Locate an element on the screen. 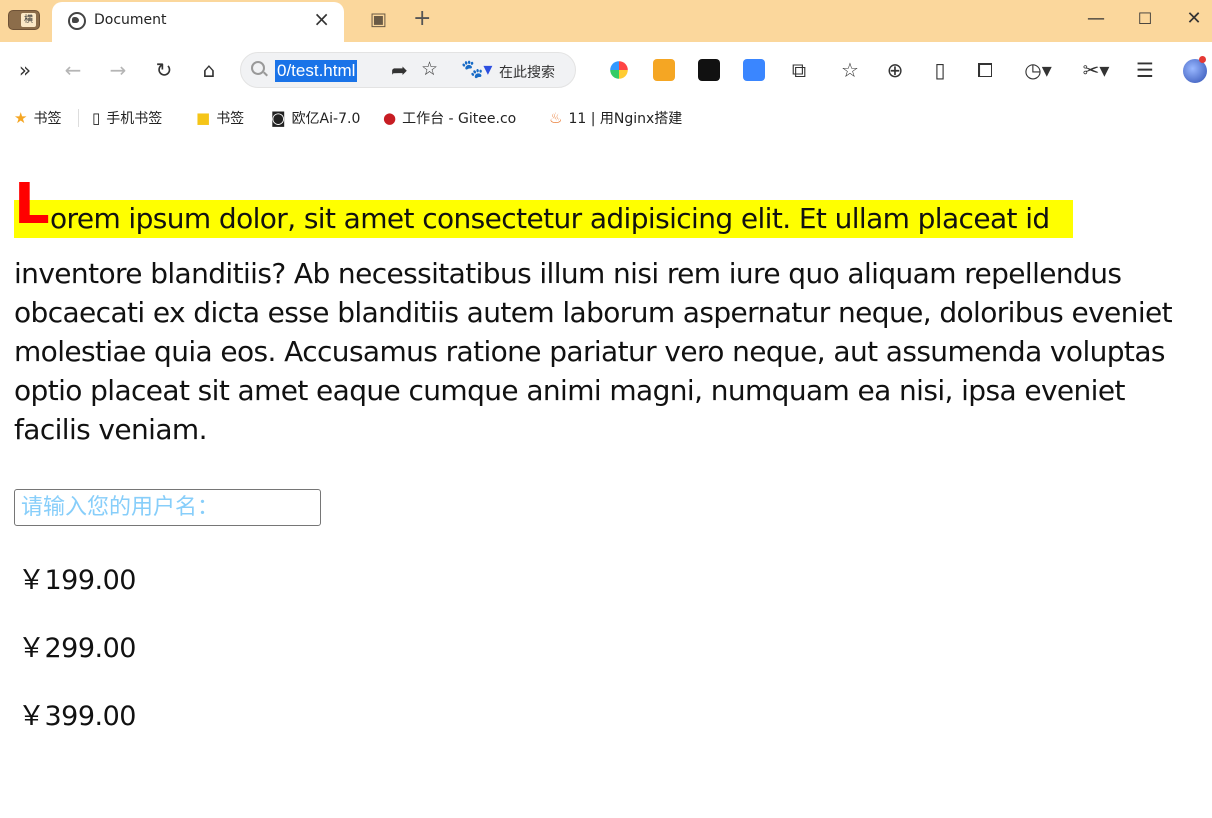 This screenshot has width=1212, height=818. tab-group-icon: ▣ is located at coordinates (378, 19).